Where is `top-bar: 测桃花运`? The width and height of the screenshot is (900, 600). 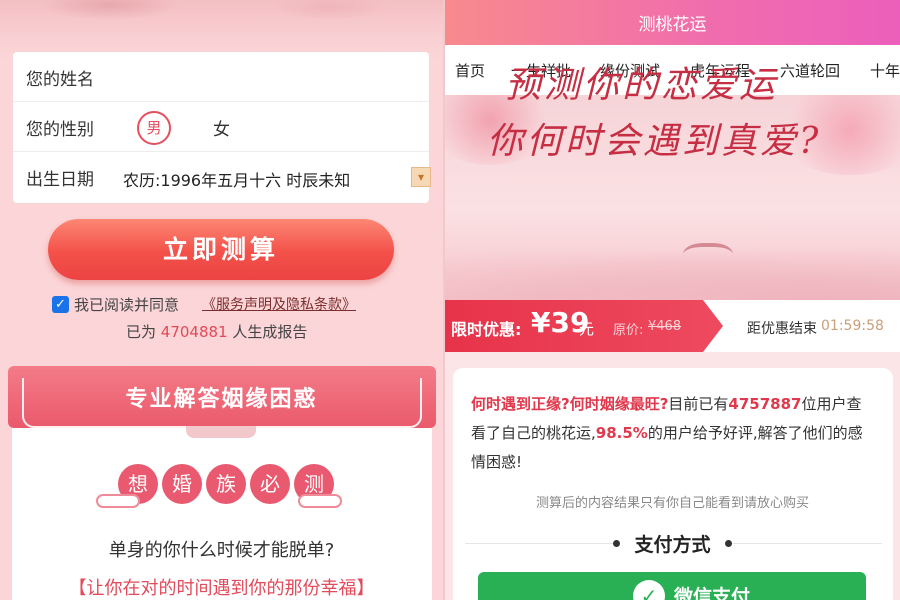
top-bar: 测桃花运 is located at coordinates (672, 22).